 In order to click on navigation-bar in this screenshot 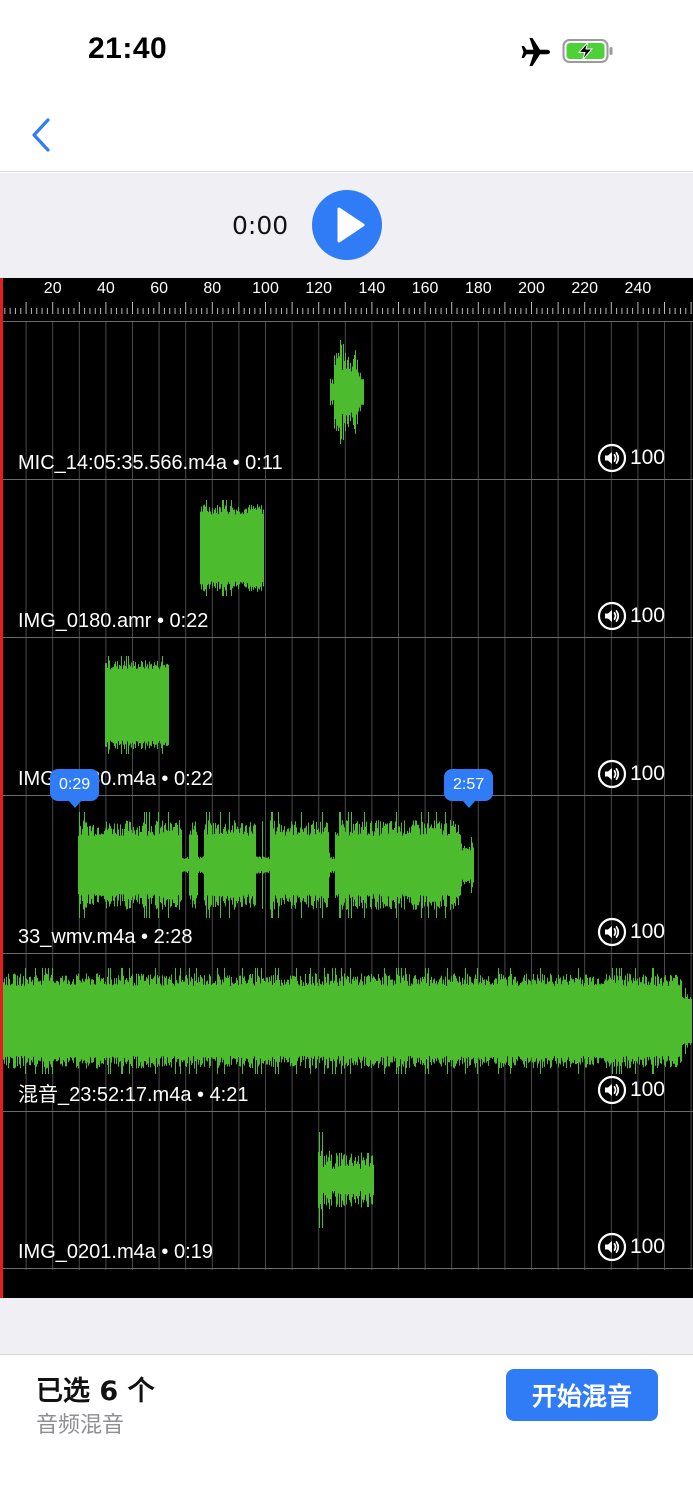, I will do `click(346, 136)`.